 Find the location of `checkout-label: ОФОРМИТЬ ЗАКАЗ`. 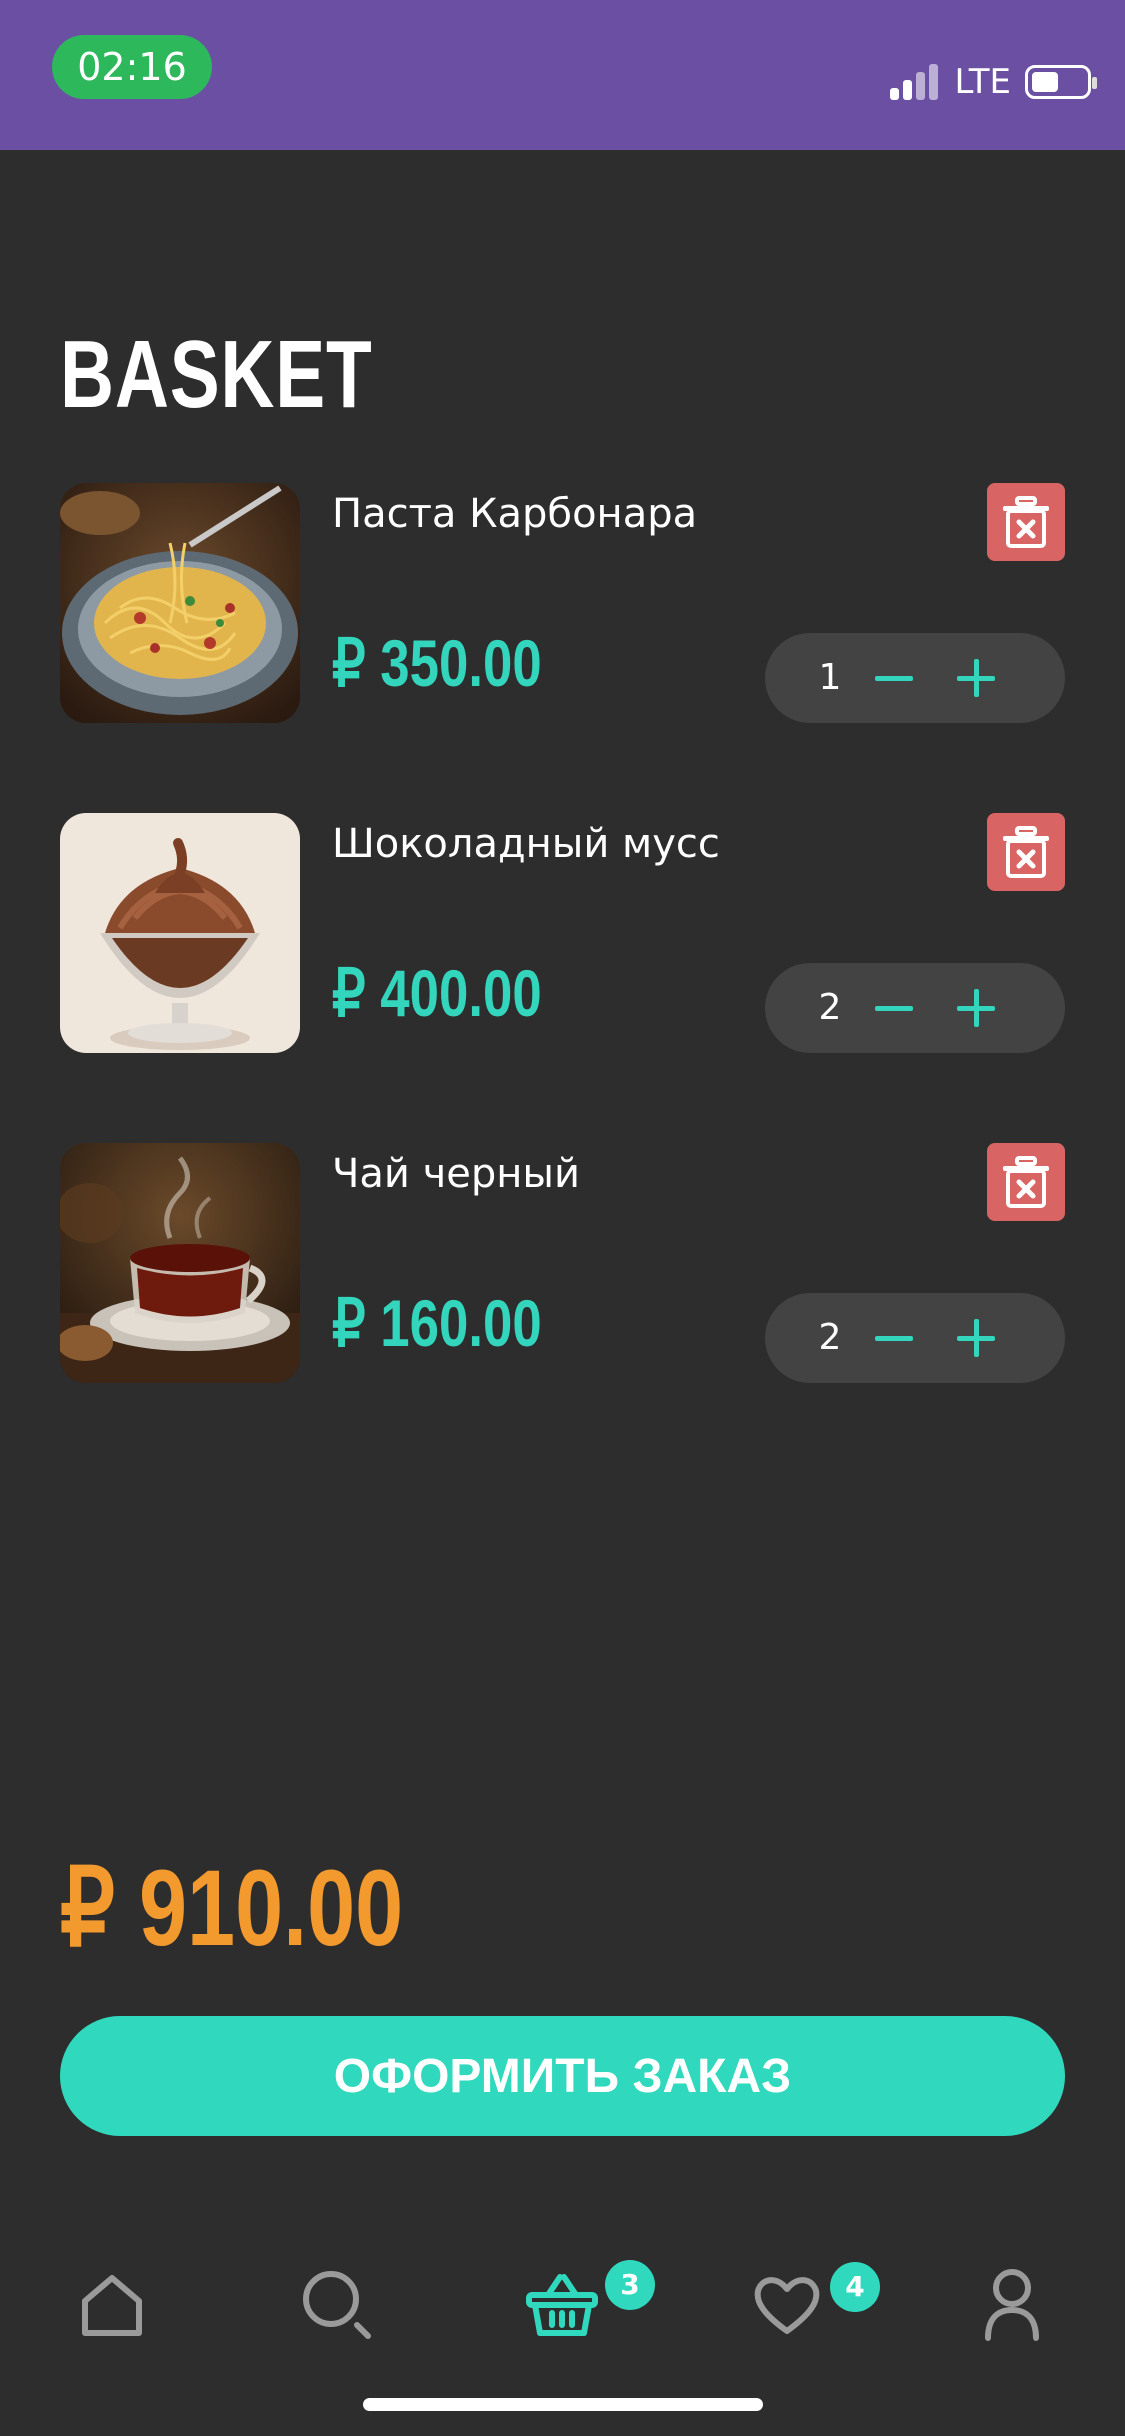

checkout-label: ОФОРМИТЬ ЗАКАЗ is located at coordinates (562, 2076).